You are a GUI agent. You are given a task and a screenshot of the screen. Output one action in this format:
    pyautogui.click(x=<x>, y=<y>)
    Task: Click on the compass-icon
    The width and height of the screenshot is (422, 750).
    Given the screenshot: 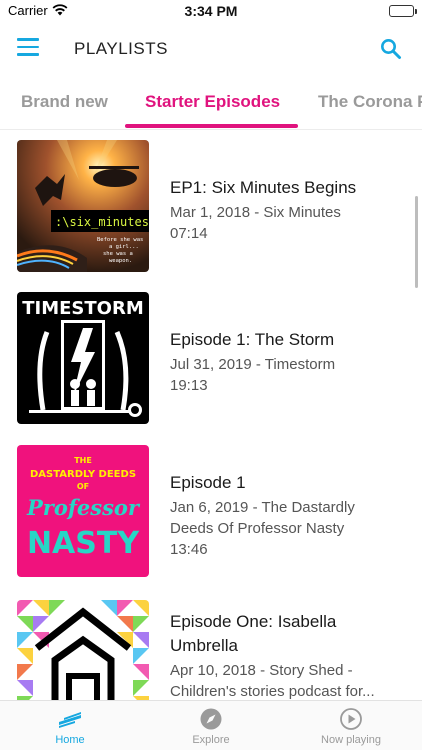 What is the action you would take?
    pyautogui.click(x=211, y=719)
    